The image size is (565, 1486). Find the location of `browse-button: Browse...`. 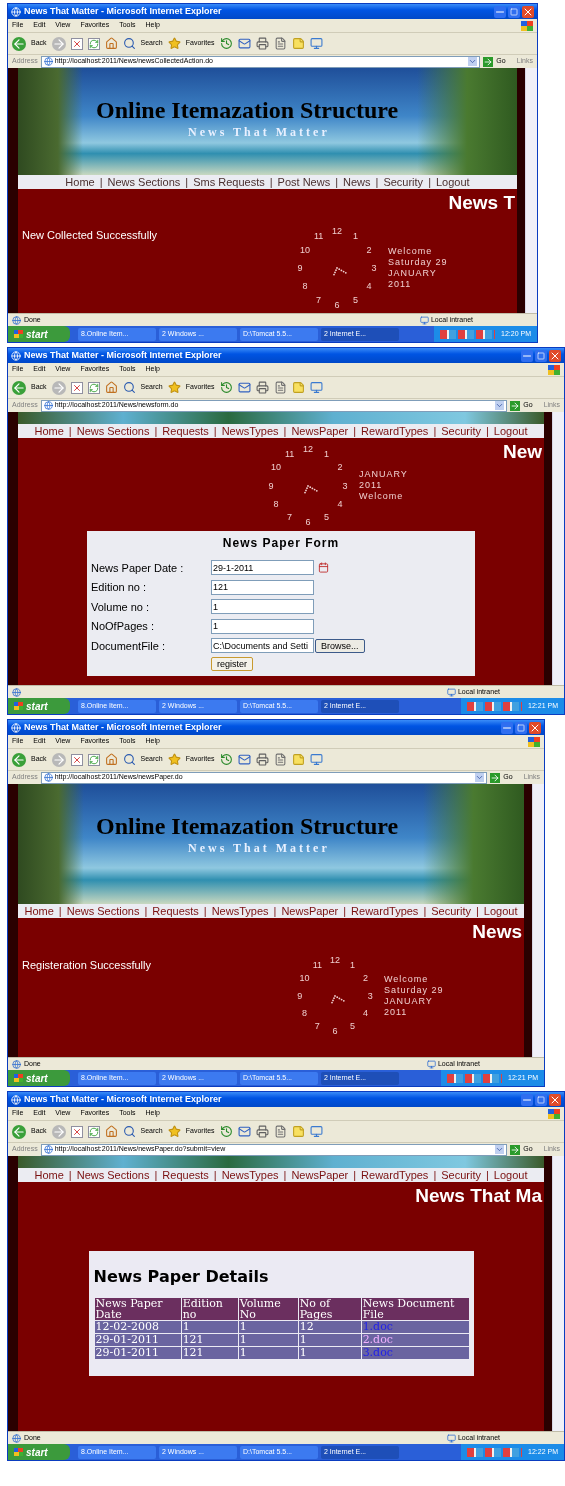

browse-button: Browse... is located at coordinates (340, 645).